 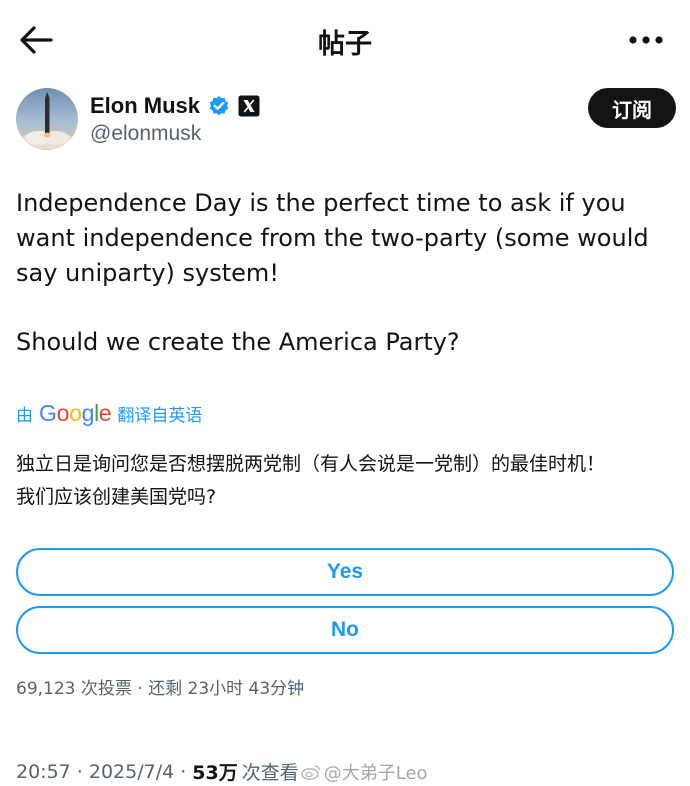 What do you see at coordinates (238, 342) in the screenshot?
I see `tweet-paragraph-2: Should we create the America Party?` at bounding box center [238, 342].